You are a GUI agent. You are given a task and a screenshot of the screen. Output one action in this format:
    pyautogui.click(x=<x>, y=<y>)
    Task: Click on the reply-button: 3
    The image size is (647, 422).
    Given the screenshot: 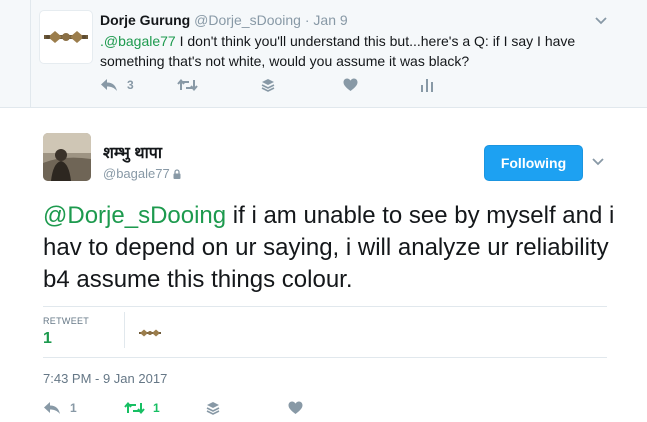 What is the action you would take?
    pyautogui.click(x=117, y=85)
    